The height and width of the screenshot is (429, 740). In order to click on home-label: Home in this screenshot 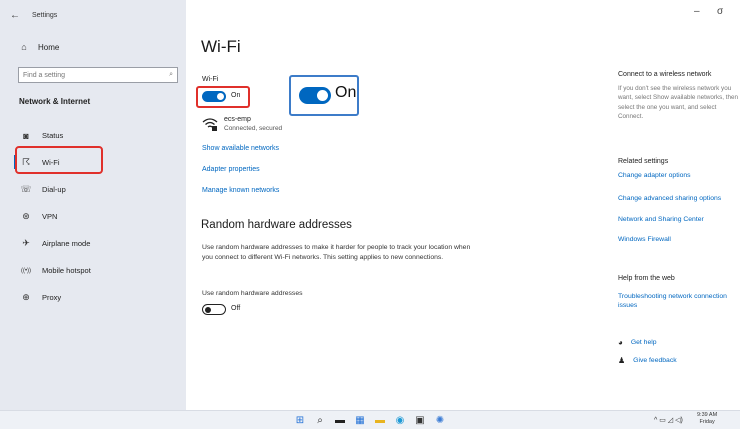, I will do `click(49, 47)`.